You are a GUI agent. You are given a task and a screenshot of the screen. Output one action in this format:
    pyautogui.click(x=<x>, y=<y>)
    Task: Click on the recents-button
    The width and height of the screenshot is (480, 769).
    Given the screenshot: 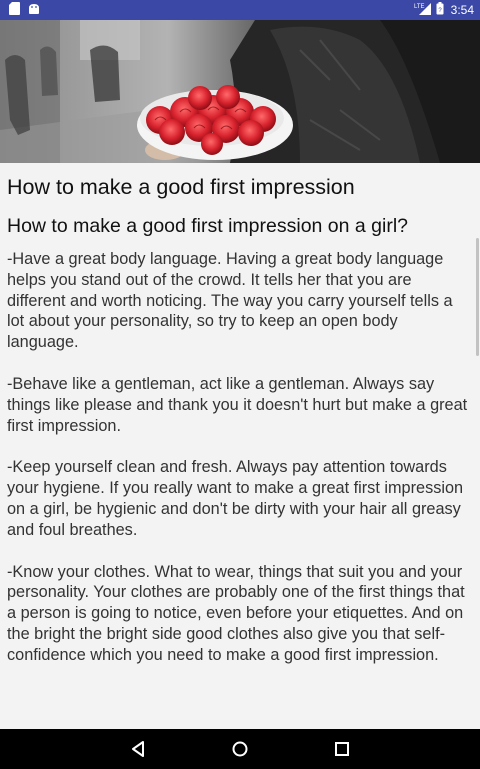 What is the action you would take?
    pyautogui.click(x=342, y=749)
    